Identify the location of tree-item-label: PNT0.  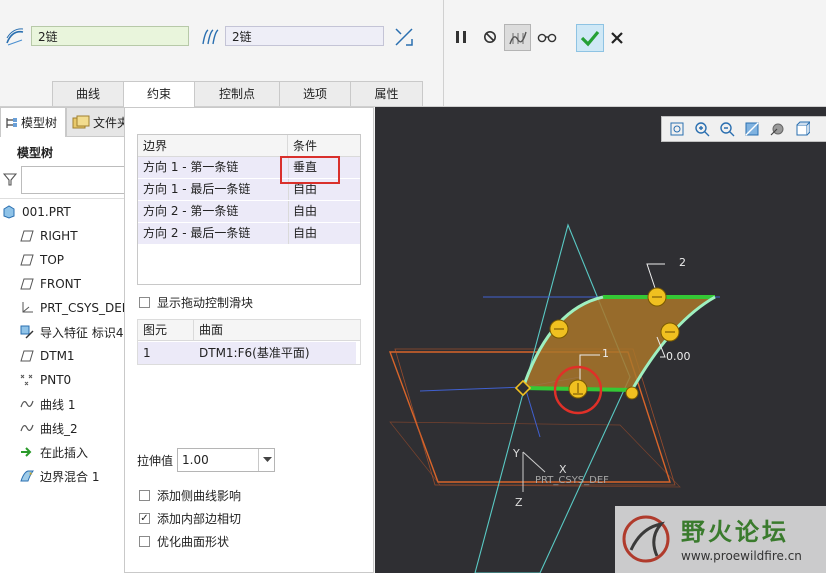
(56, 380).